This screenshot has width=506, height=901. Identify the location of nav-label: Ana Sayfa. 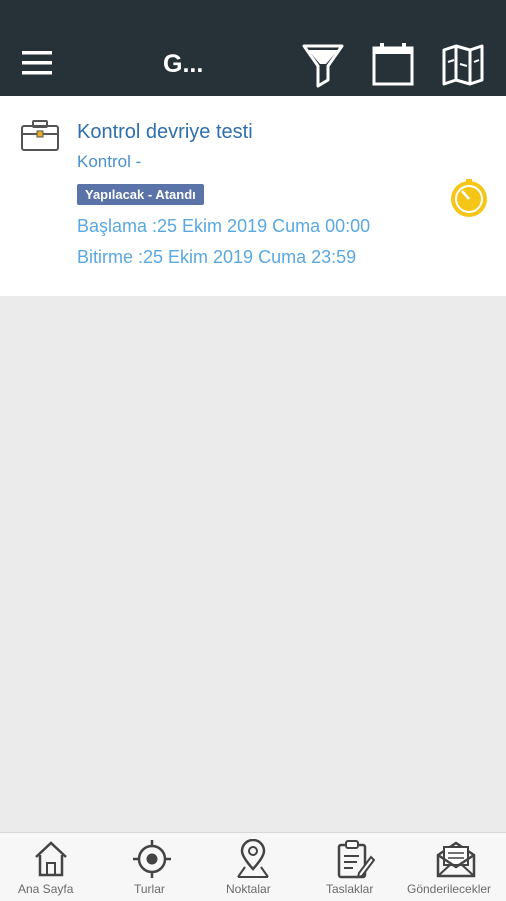
(46, 889).